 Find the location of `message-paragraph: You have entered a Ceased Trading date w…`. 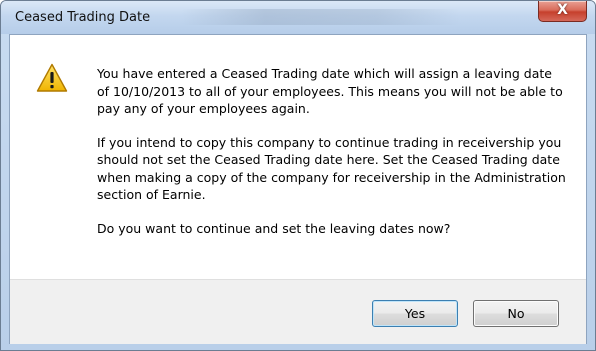

message-paragraph: You have entered a Ceased Trading date w… is located at coordinates (330, 91).